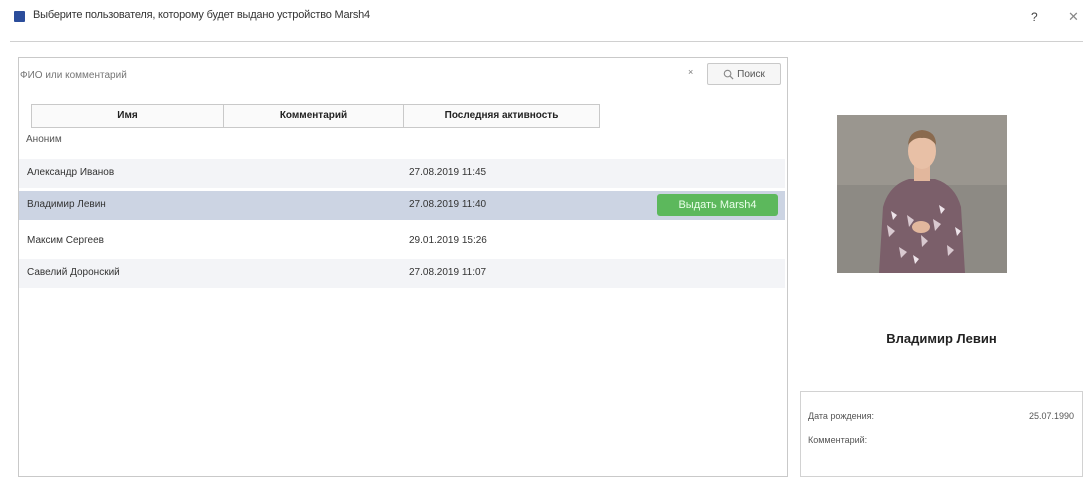  I want to click on column-header-last-activity: Последняя активность, so click(501, 116).